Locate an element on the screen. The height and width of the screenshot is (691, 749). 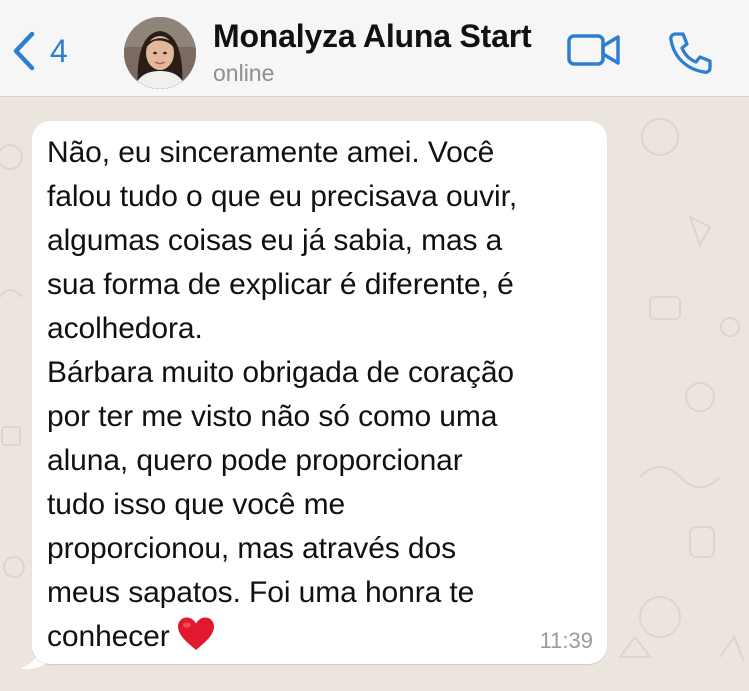
phone-icon is located at coordinates (689, 56).